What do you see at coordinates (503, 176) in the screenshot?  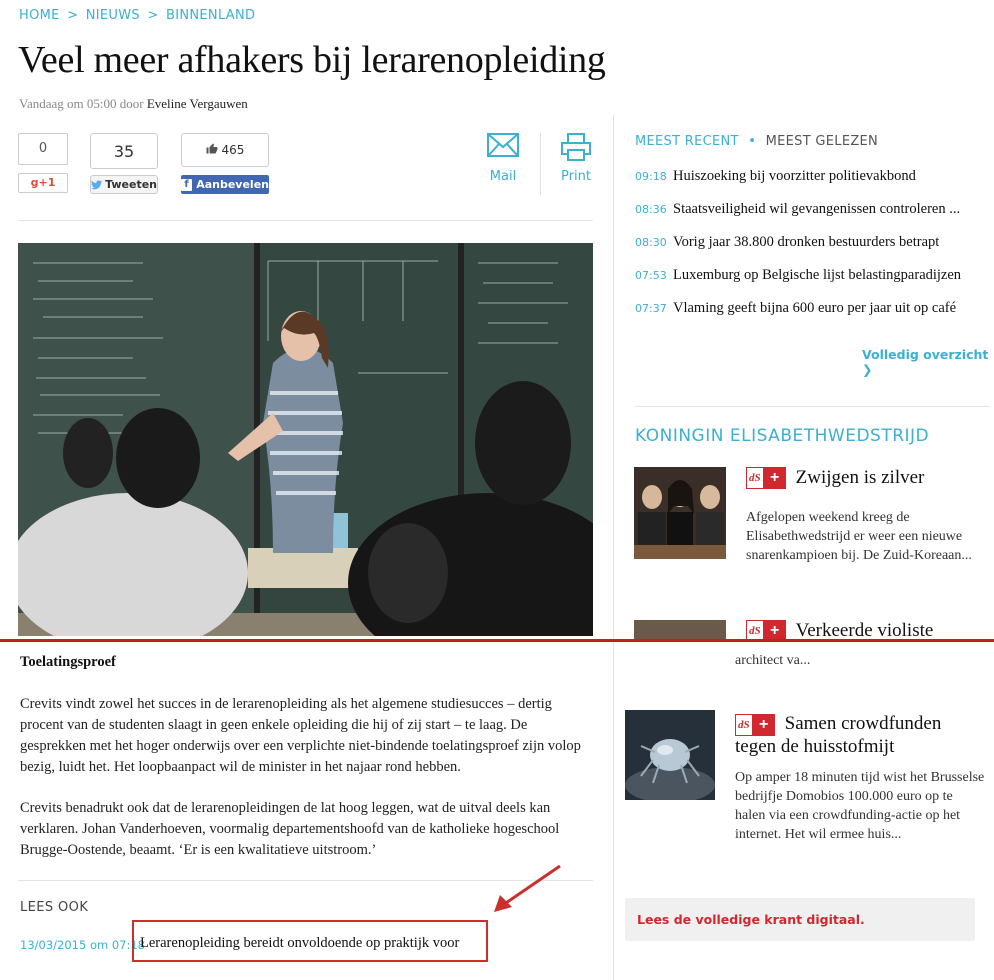 I see `mail-label: Mail` at bounding box center [503, 176].